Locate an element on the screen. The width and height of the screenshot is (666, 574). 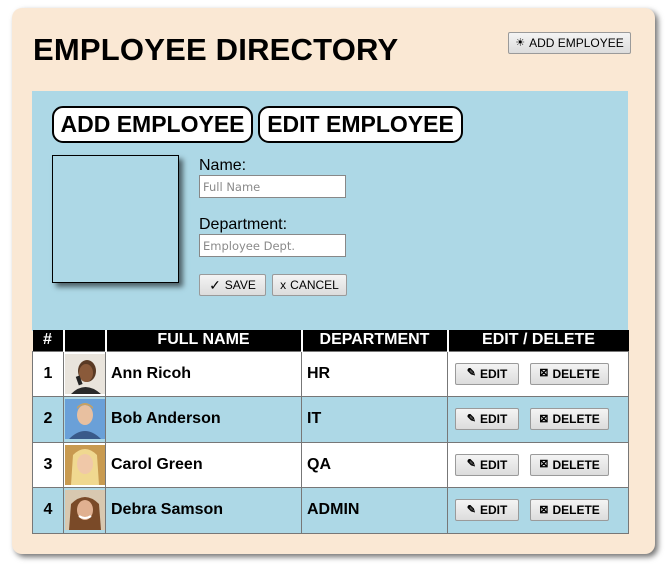
column-header-department: DEPARTMENT is located at coordinates (374, 340).